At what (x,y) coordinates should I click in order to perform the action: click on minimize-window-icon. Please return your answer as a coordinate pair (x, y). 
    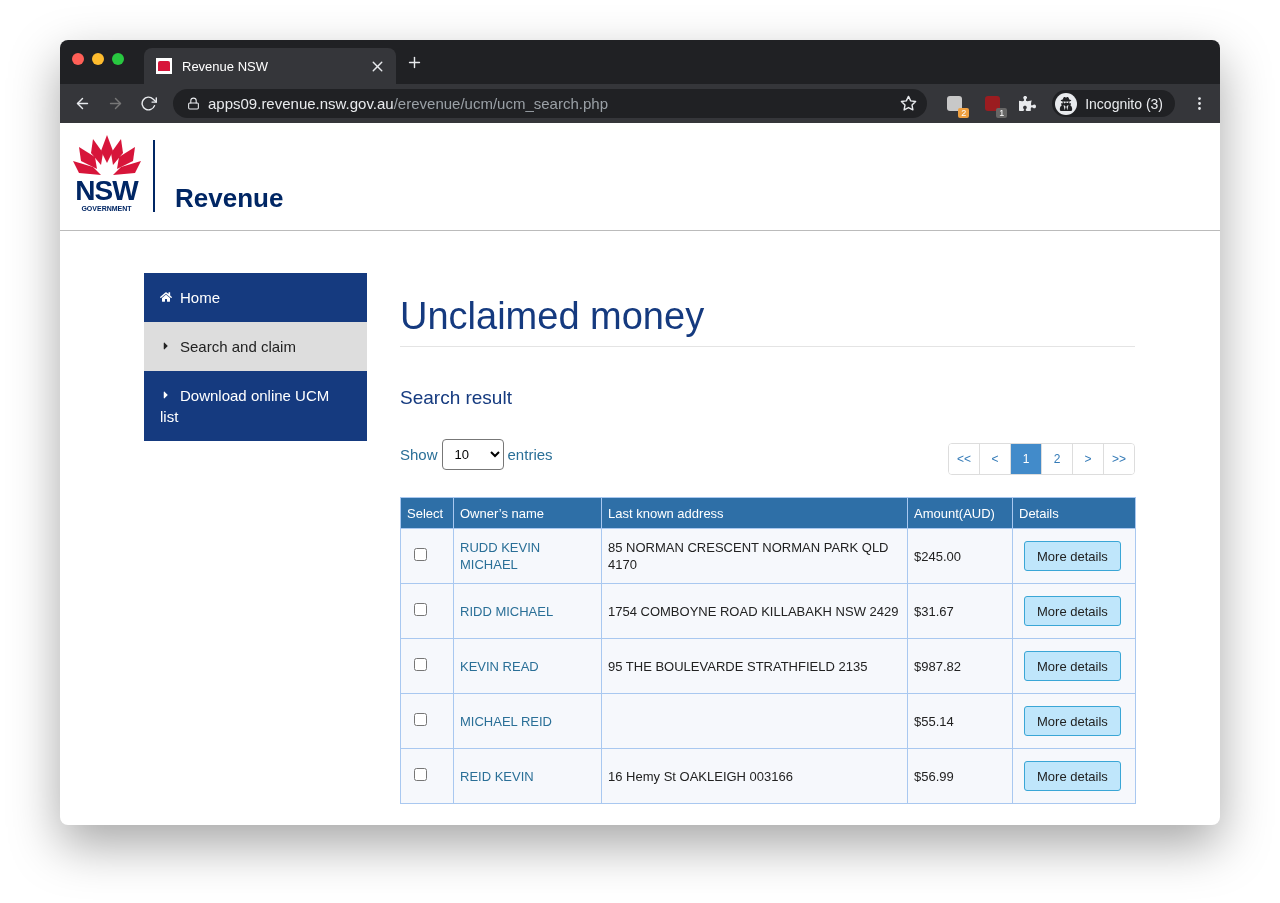
    Looking at the image, I should click on (98, 59).